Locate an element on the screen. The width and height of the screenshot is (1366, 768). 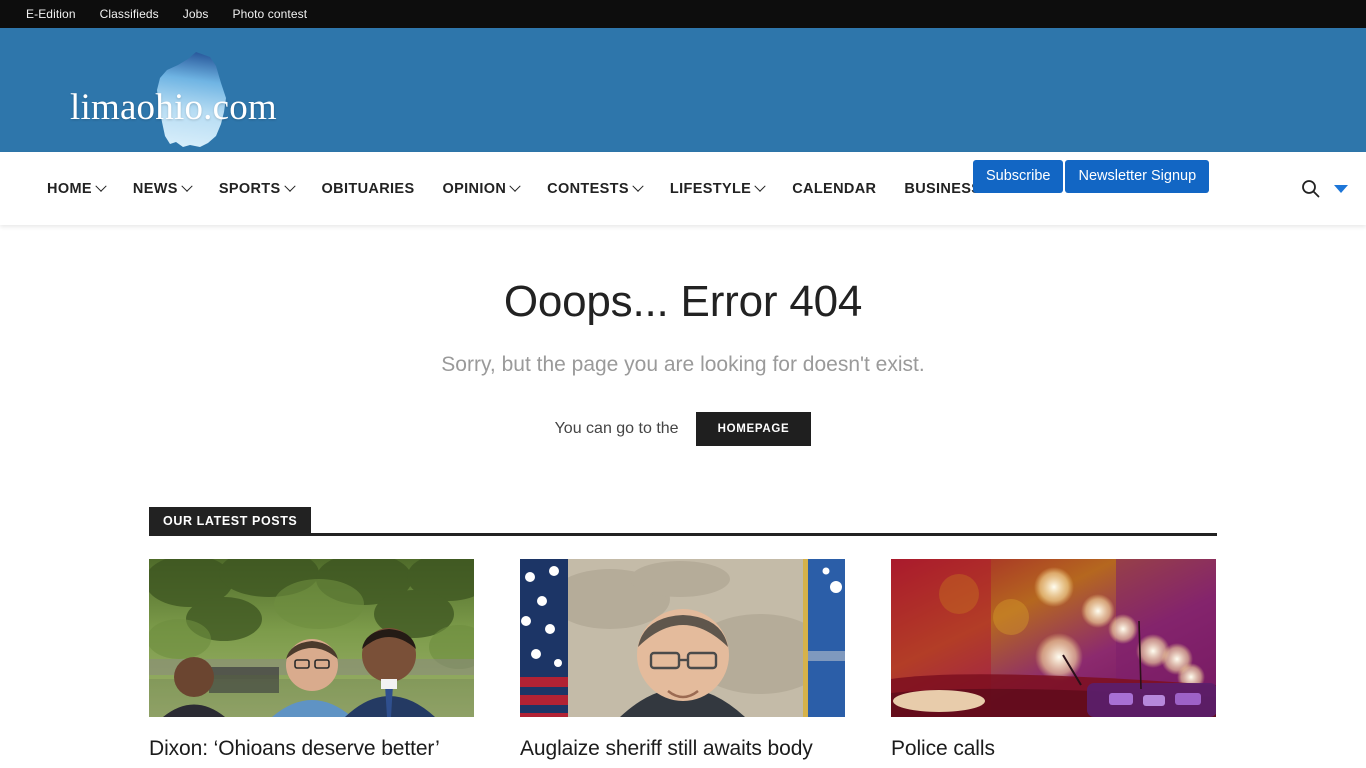
top-utility-bar: E-Edition Classifieds Jobs Photo contest is located at coordinates (683, 14).